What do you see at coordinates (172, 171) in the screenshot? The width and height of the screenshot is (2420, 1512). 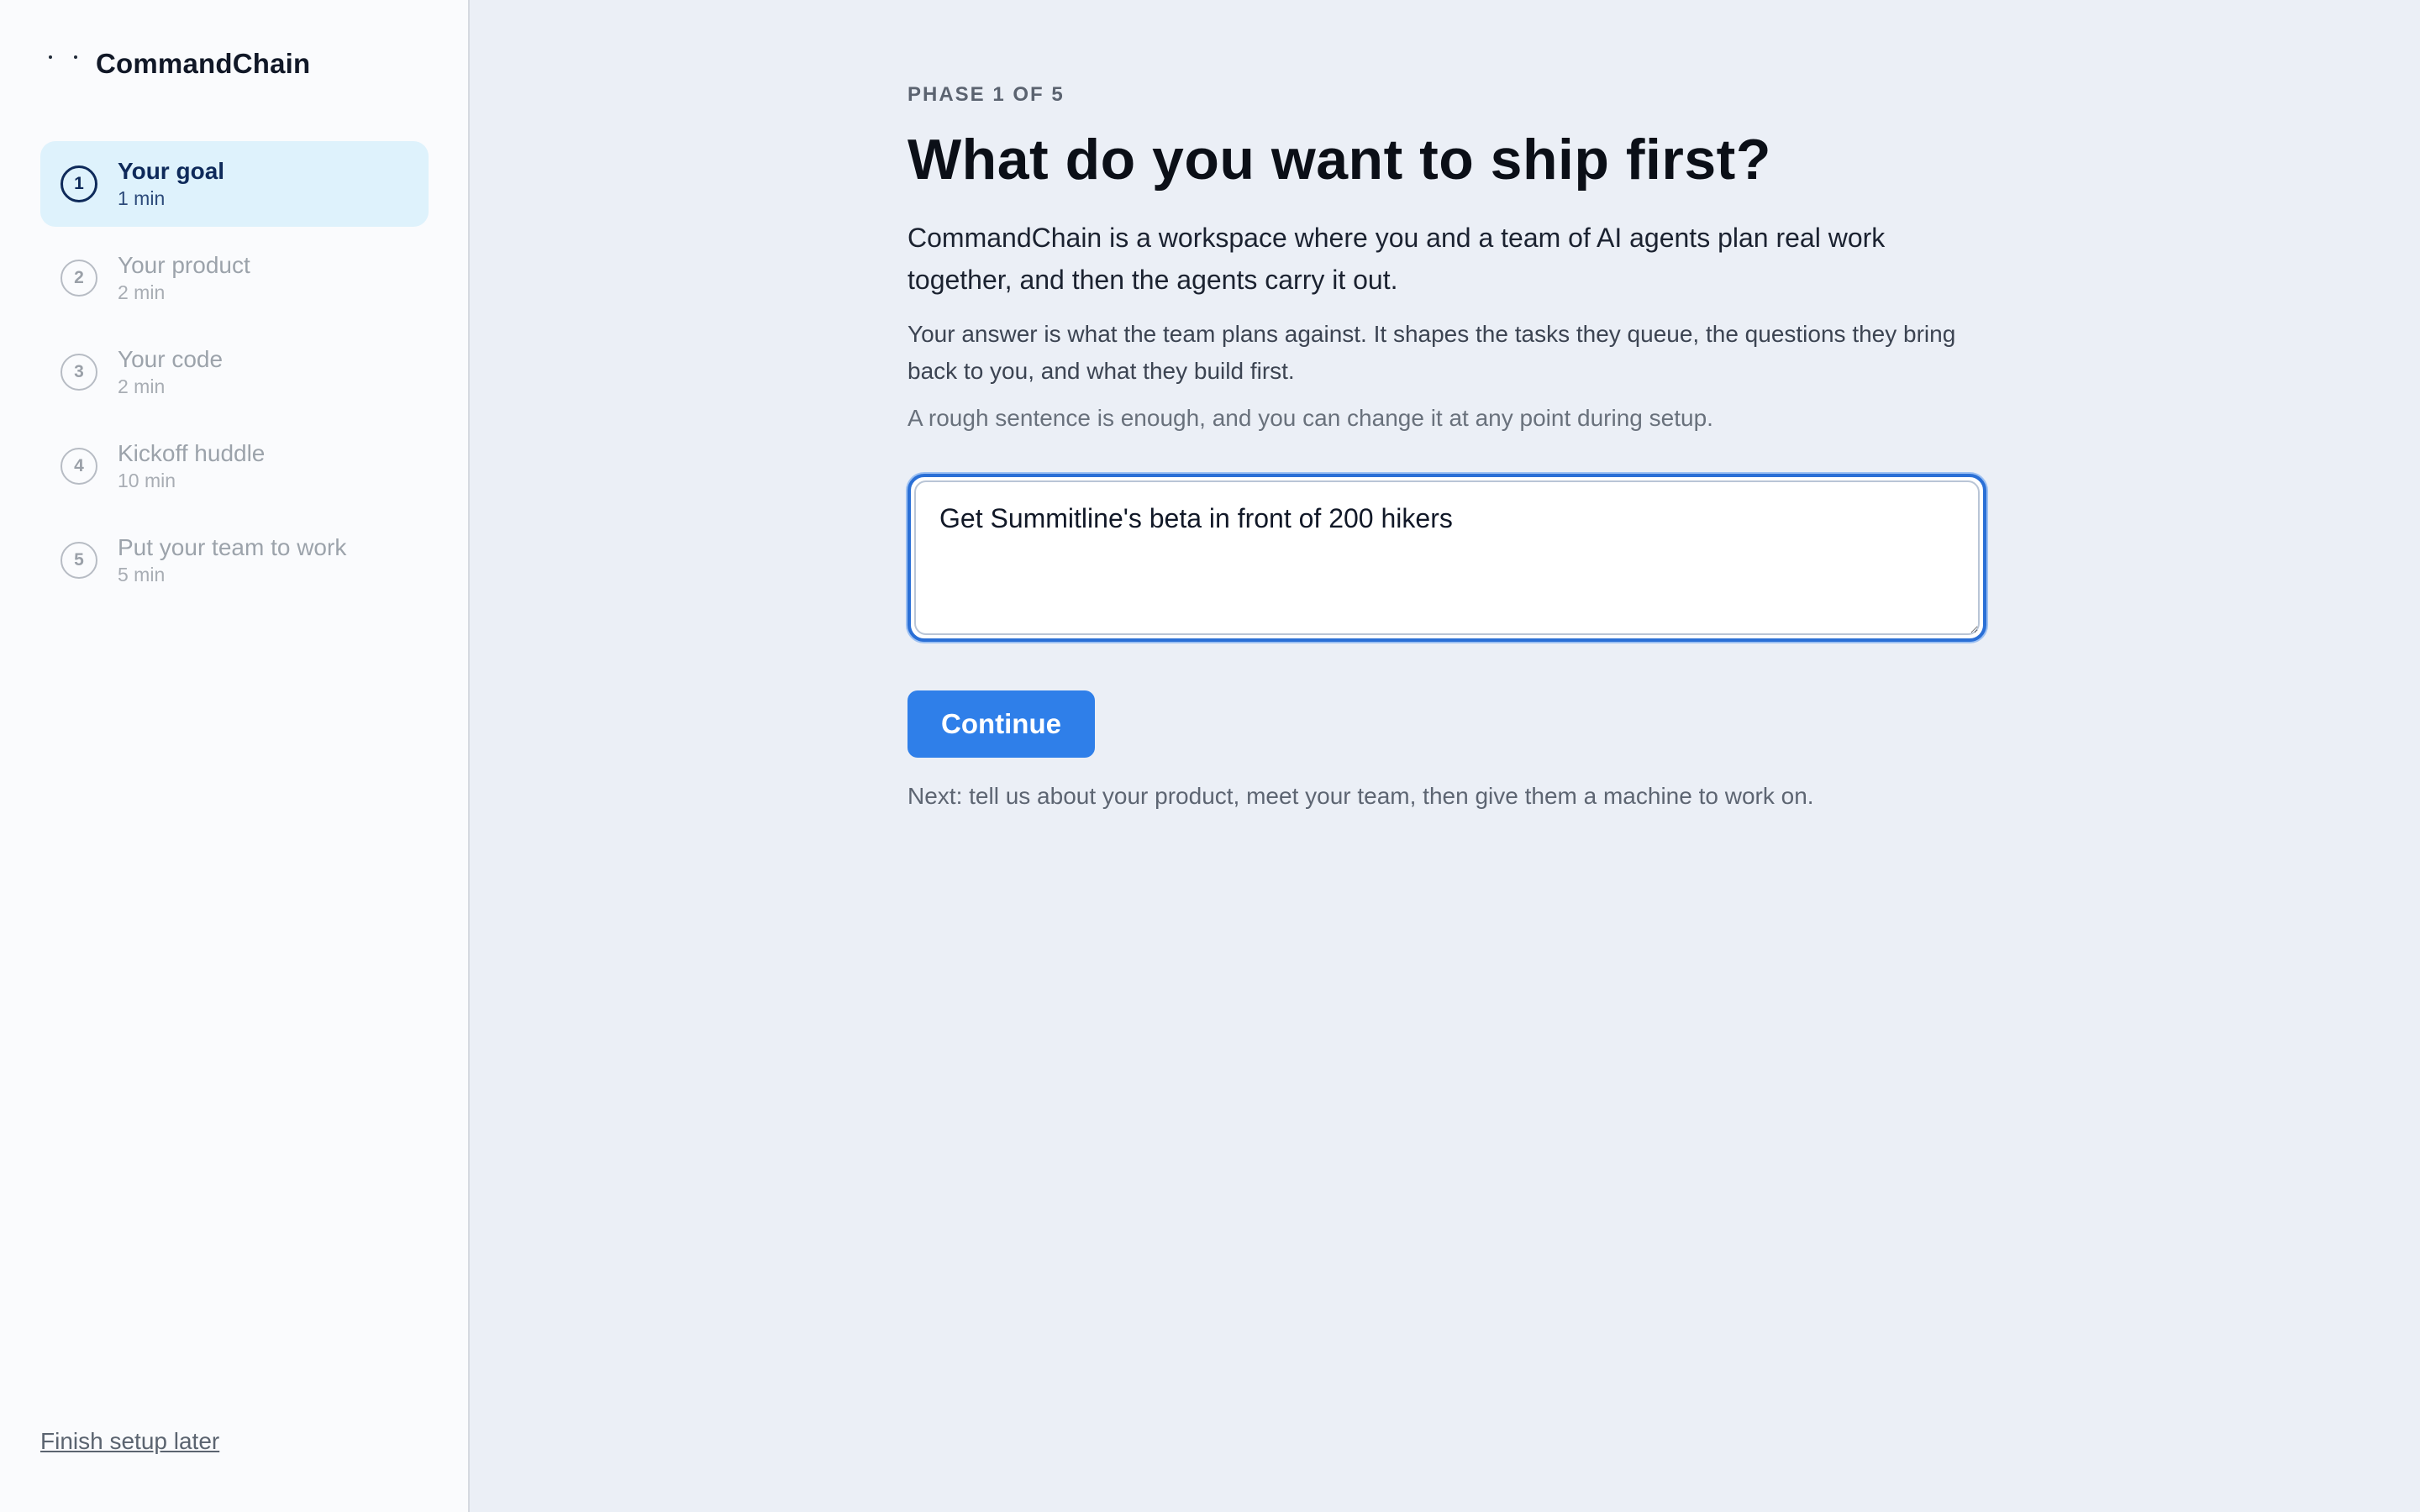 I see `step-title: Your goal` at bounding box center [172, 171].